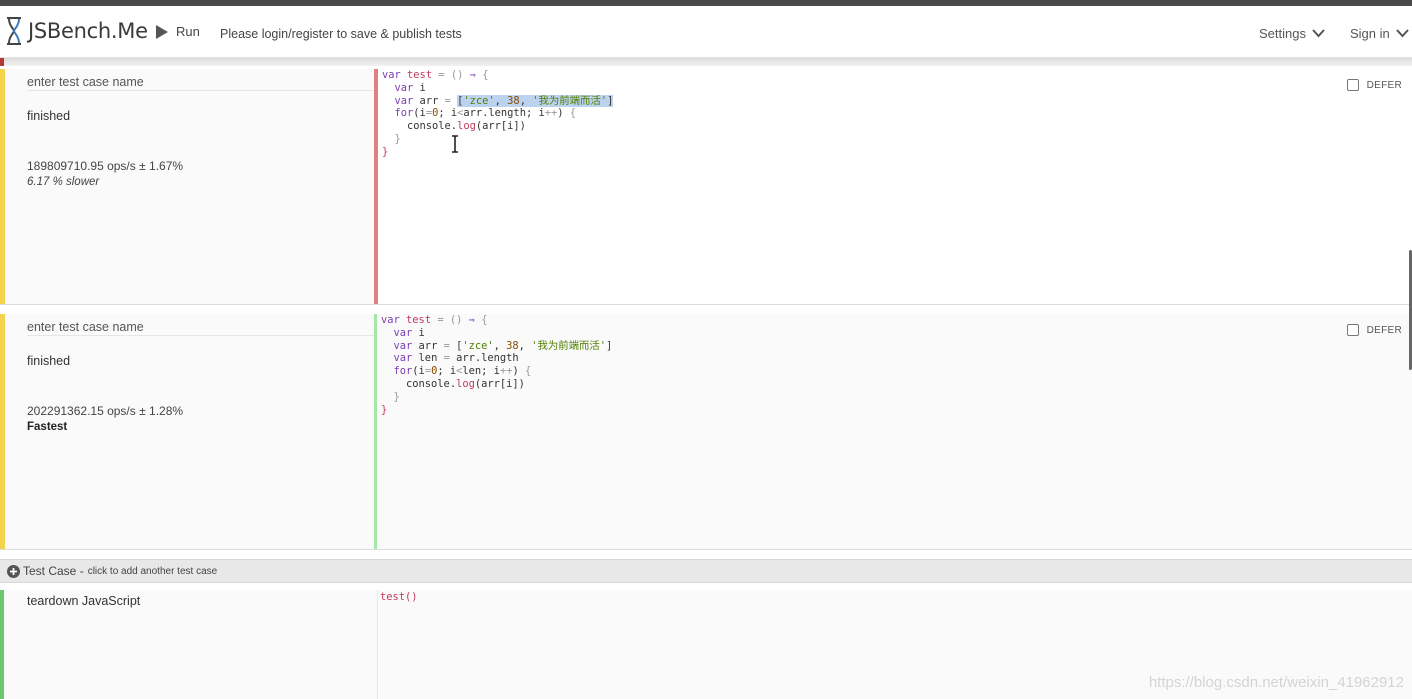 The width and height of the screenshot is (1412, 699). Describe the element at coordinates (1276, 682) in the screenshot. I see `watermark: https://blog.csdn.net/weixin_41962912` at that location.